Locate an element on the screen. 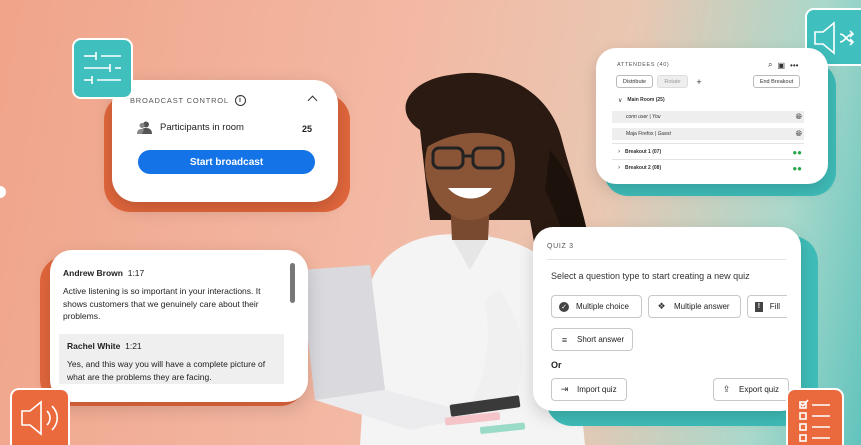 The height and width of the screenshot is (445, 861). fill-icon: ! is located at coordinates (759, 306).